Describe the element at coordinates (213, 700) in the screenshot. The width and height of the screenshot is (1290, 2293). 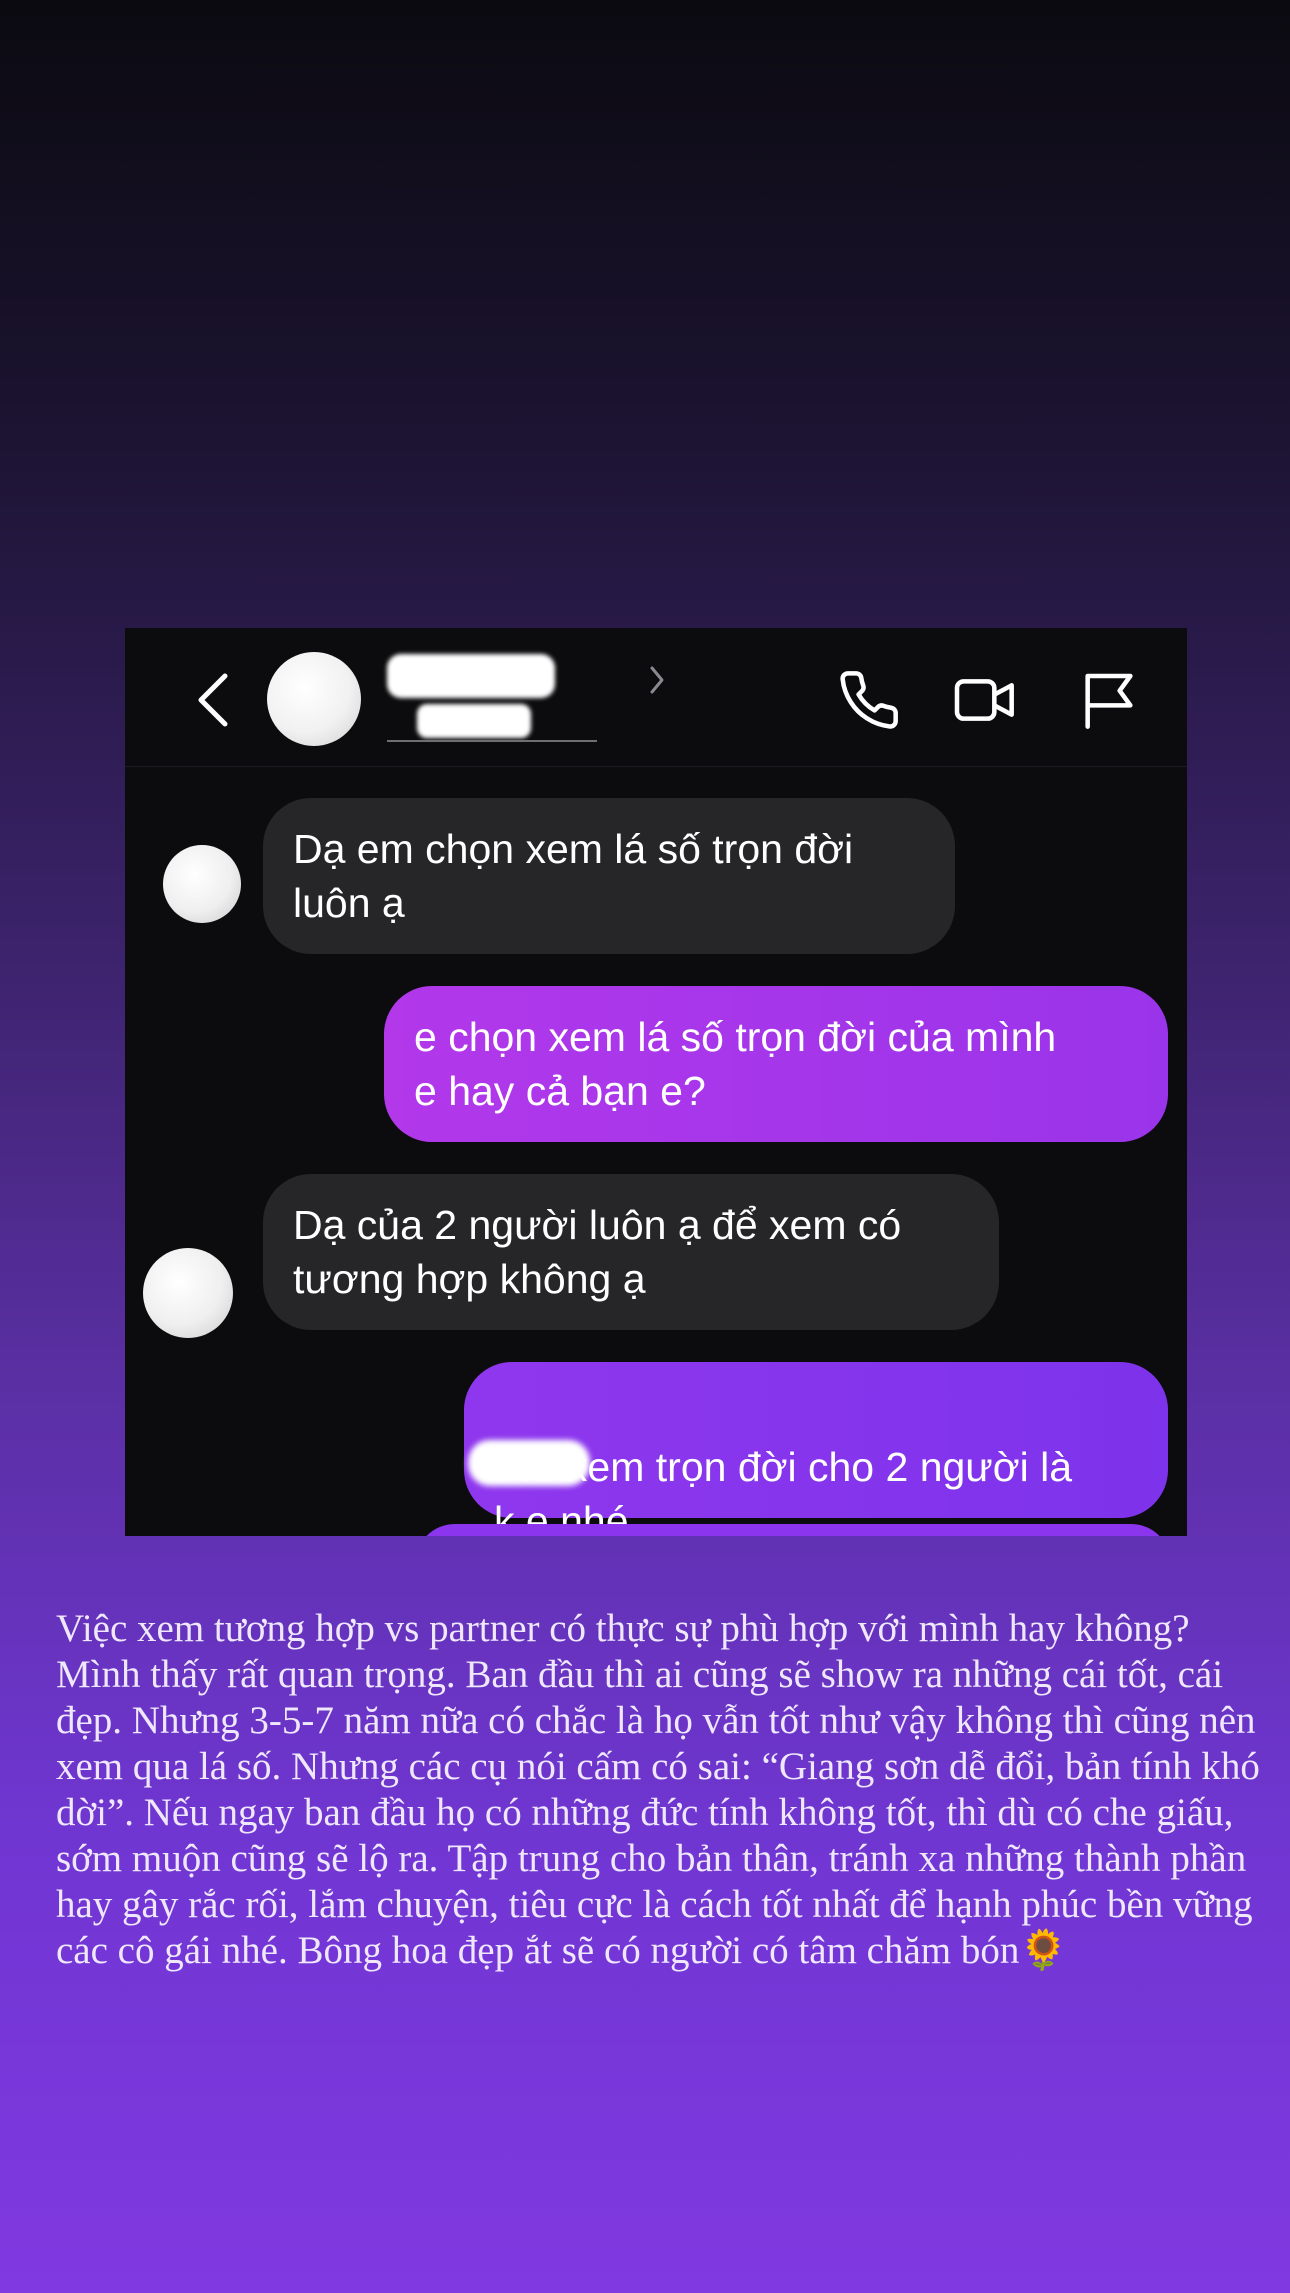
I see `back-chevron-icon` at that location.